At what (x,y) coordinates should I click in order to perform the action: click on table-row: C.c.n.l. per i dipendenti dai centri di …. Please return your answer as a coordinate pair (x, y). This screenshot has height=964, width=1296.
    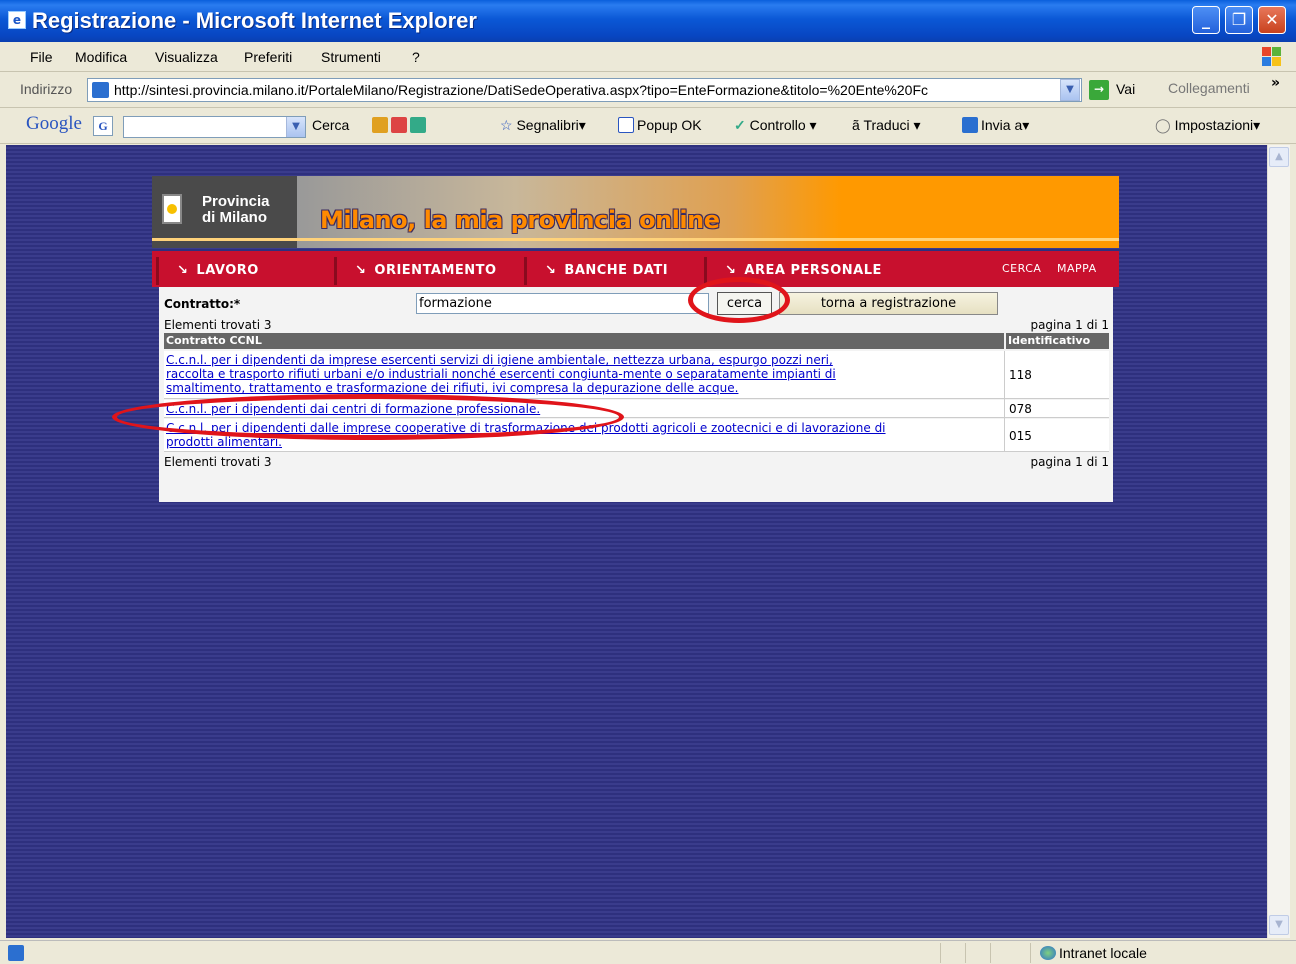
    Looking at the image, I should click on (636, 409).